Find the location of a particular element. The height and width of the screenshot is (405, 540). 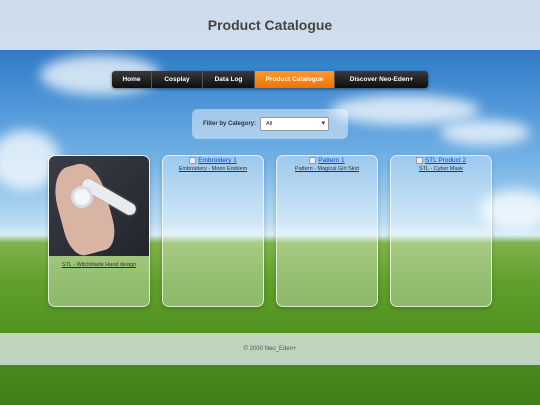

product-image-link: Pattern 1 is located at coordinates (327, 160).